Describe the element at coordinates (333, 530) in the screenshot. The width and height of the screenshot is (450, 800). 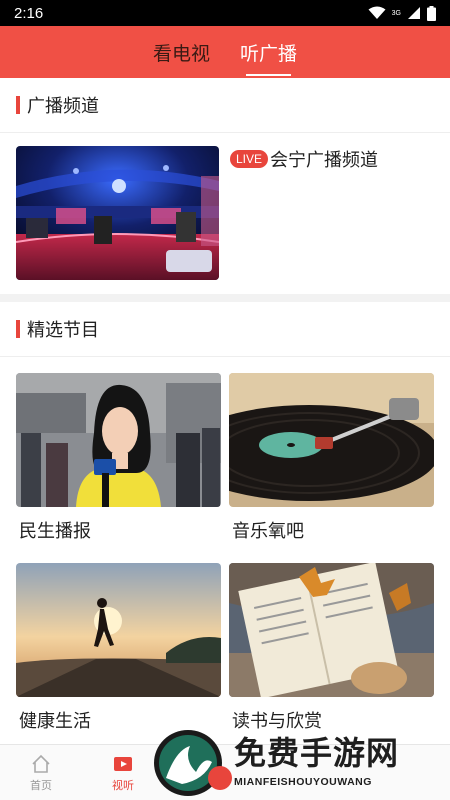
I see `program-title: 音乐氧吧` at that location.